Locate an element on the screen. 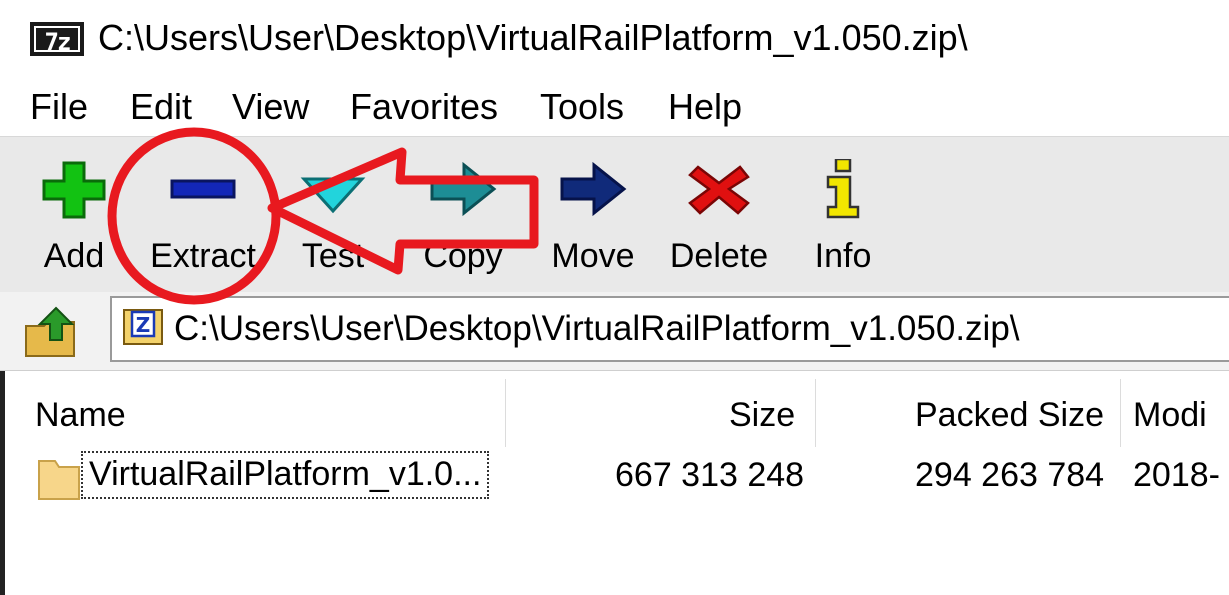  teal-right-arrow-icon is located at coordinates (463, 189).